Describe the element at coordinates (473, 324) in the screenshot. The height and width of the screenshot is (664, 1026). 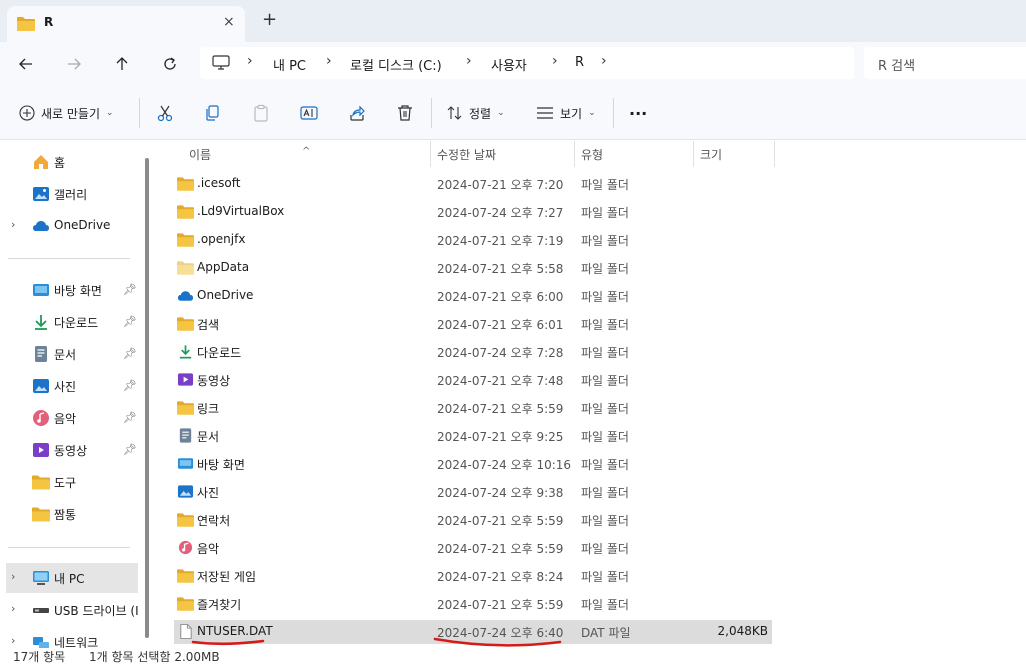
I see `table-row: 검색 2024-07-21 오후 6:01 파일 폴더` at that location.